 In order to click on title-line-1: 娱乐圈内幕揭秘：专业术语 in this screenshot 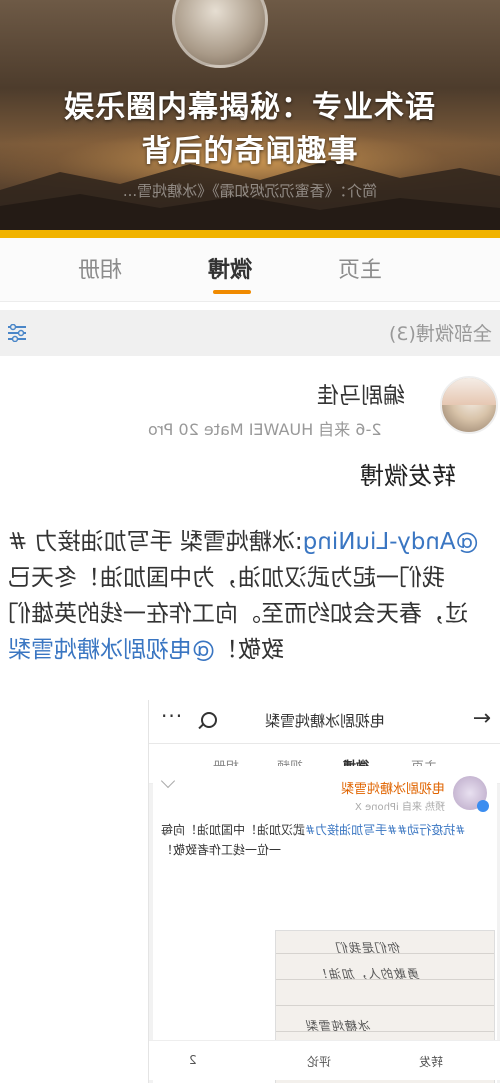, I will do `click(250, 107)`.